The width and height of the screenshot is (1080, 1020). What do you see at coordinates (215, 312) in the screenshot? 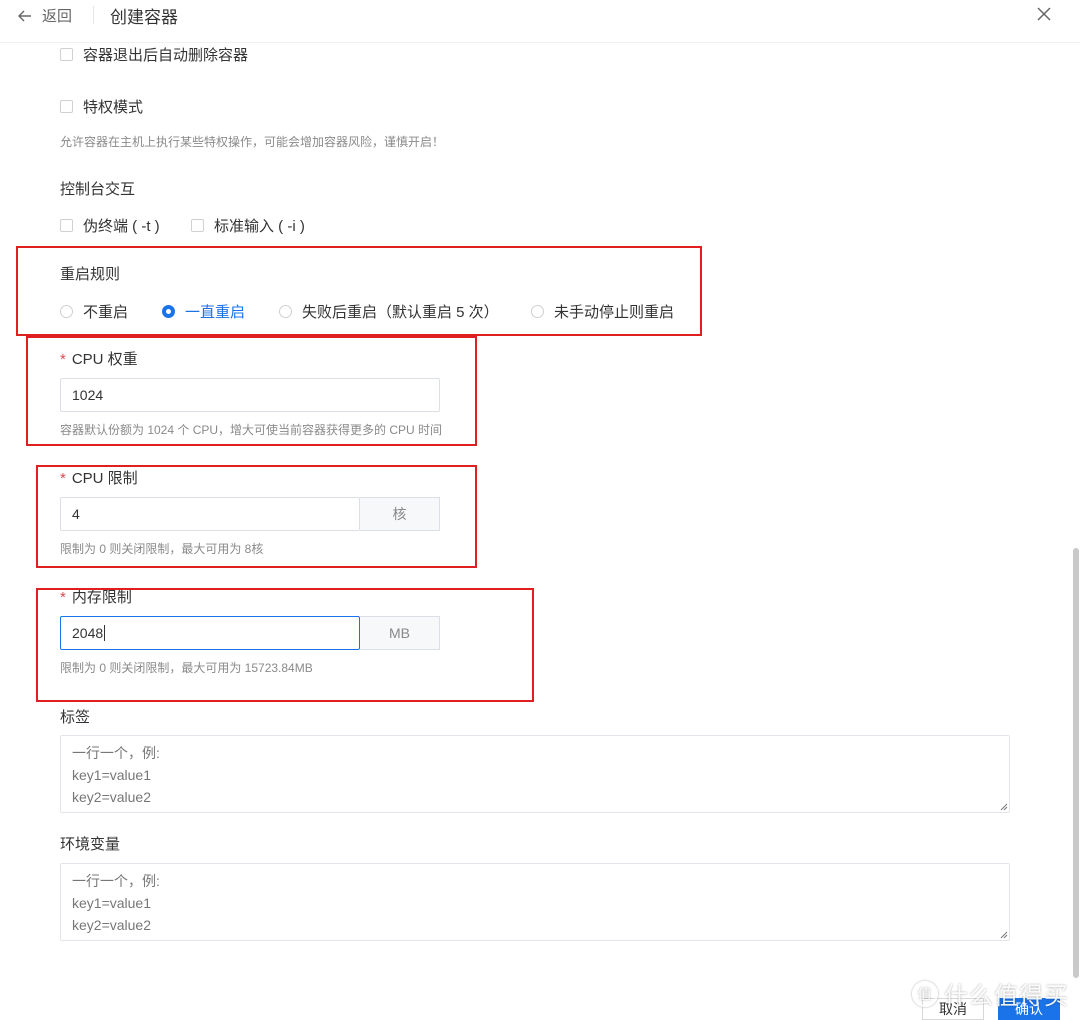
I see `restart-option-label: 一直重启` at bounding box center [215, 312].